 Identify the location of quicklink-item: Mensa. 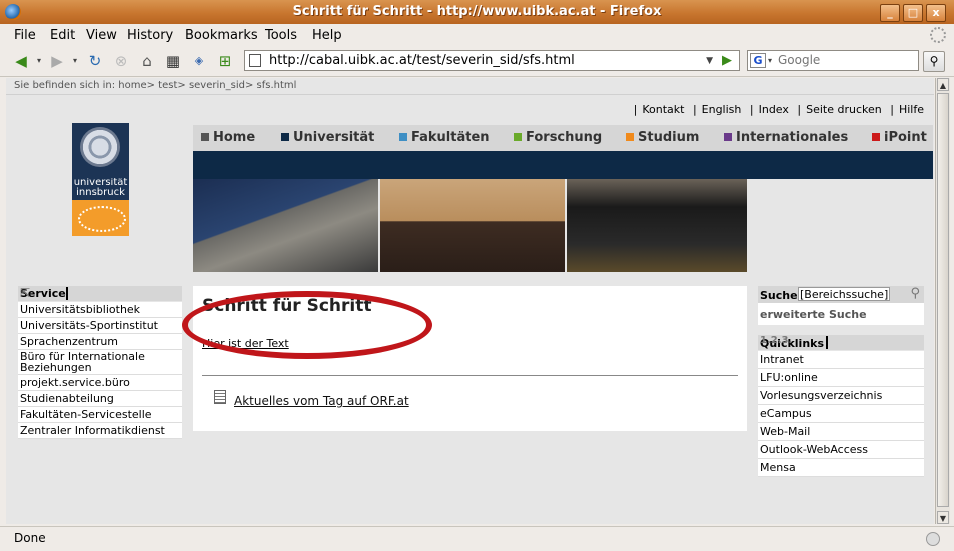
(841, 468).